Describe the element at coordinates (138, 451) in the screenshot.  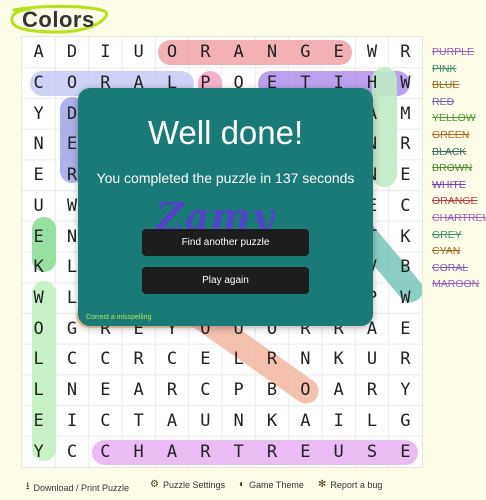
I see `grid-cell: H` at that location.